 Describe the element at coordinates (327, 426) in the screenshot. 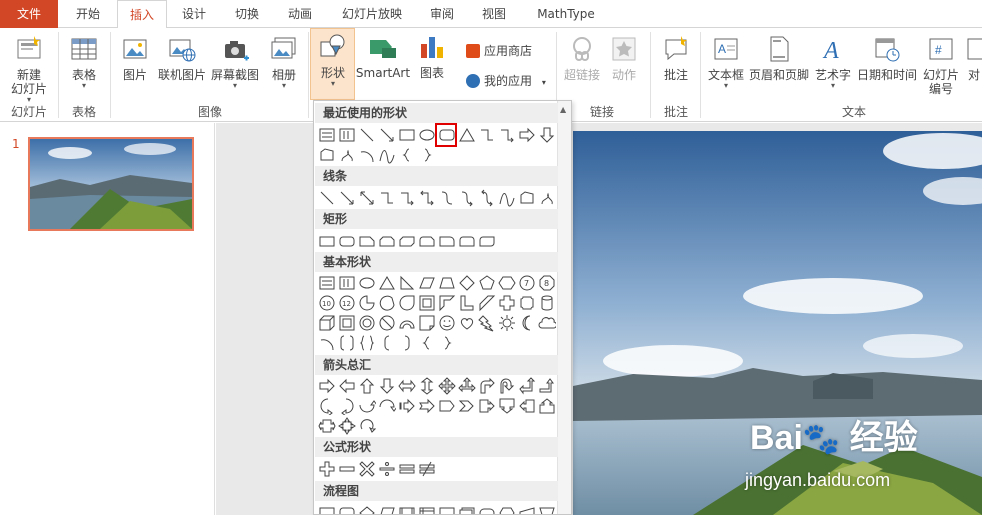

I see `left-right-arrow-callout-shape-icon` at that location.